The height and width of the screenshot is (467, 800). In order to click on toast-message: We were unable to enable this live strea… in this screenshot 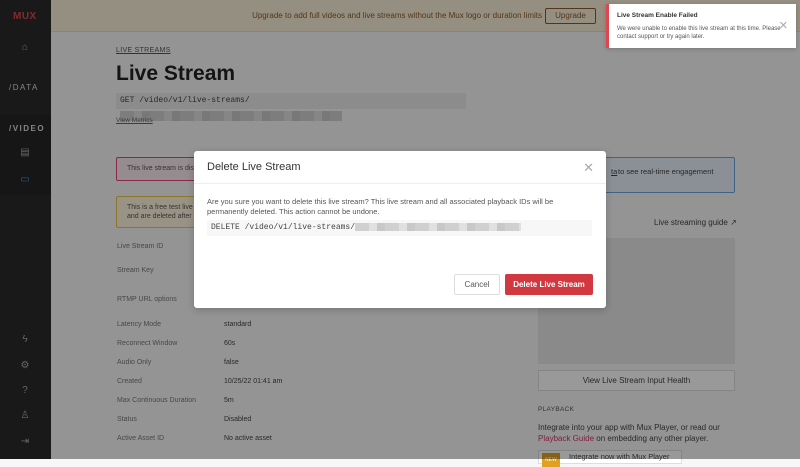, I will do `click(699, 33)`.